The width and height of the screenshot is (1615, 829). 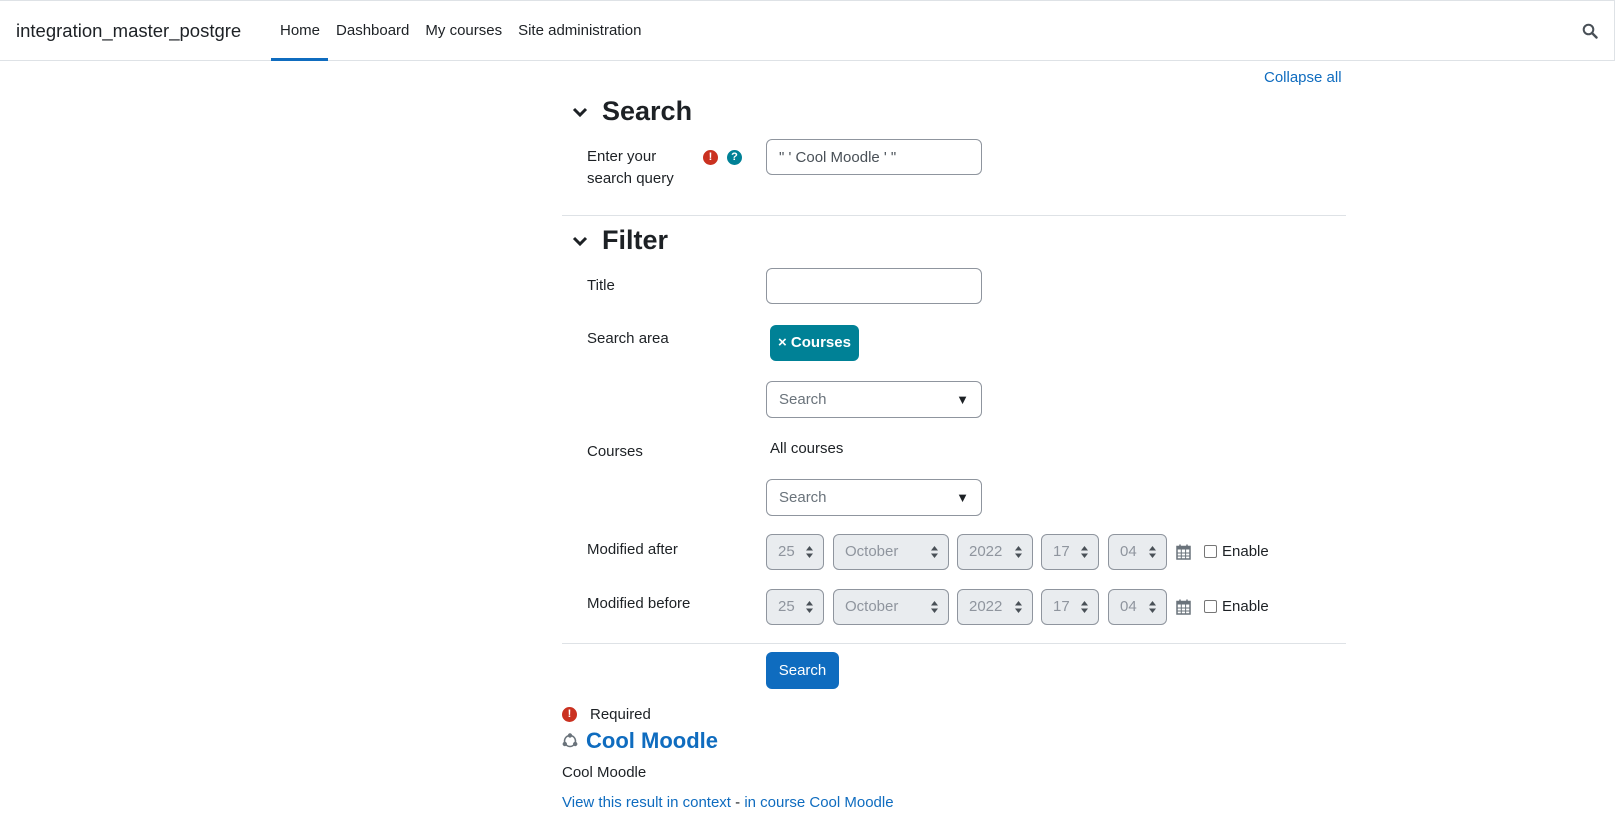 I want to click on in-course-link: in course Cool Moodle, so click(x=818, y=802).